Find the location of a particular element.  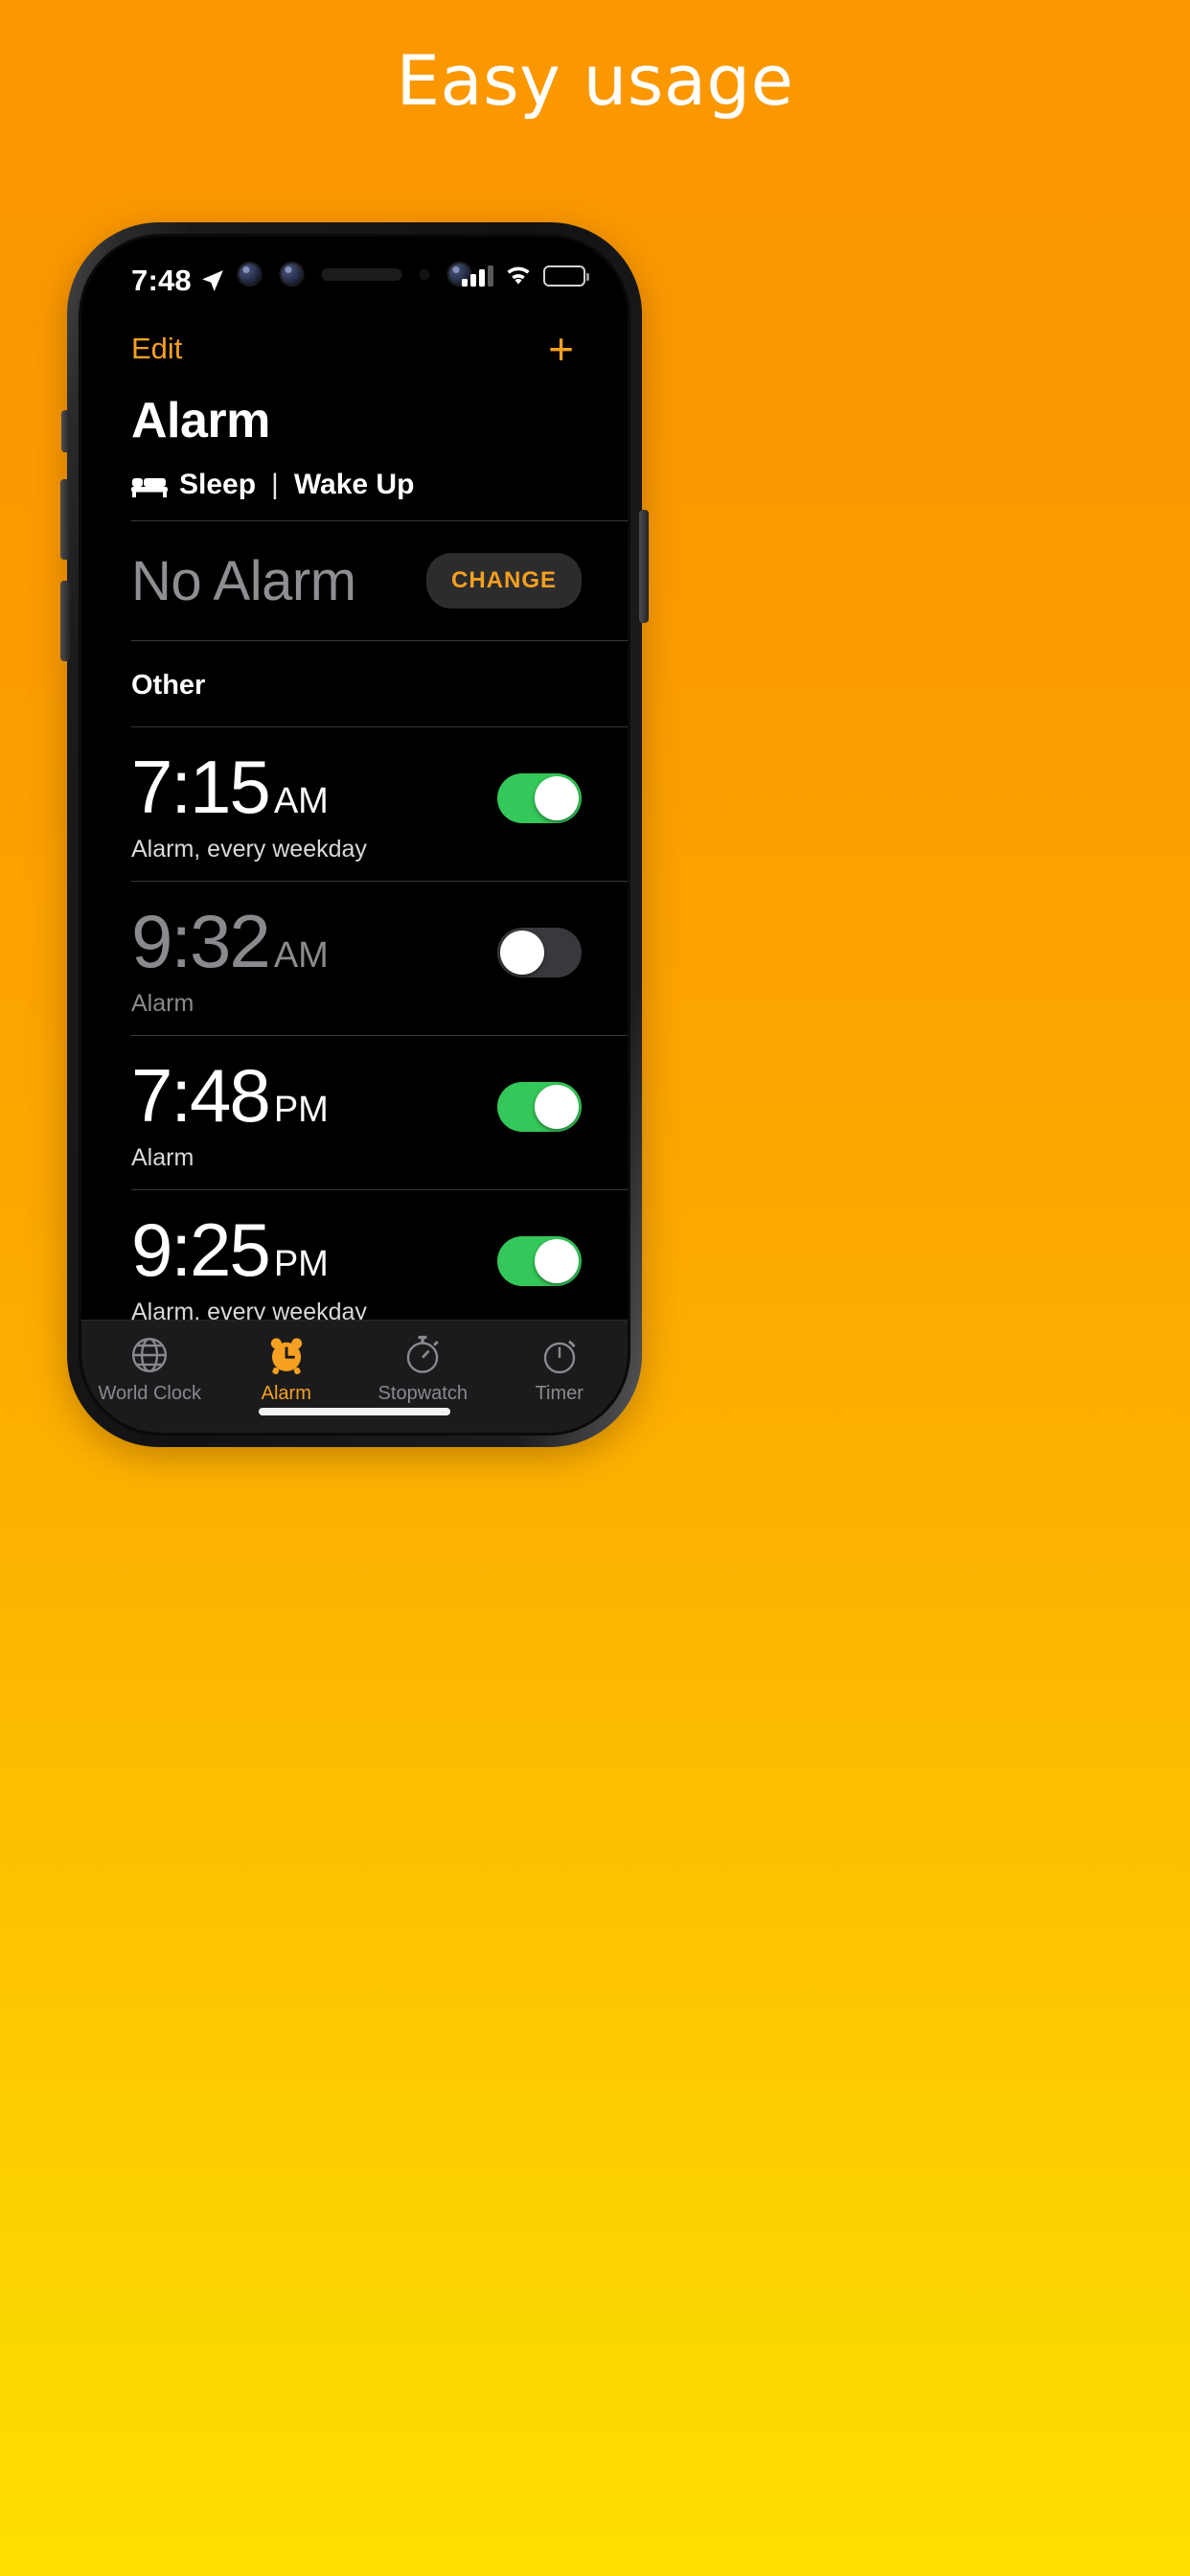

alarm-time: 9:32 AM is located at coordinates (230, 941).